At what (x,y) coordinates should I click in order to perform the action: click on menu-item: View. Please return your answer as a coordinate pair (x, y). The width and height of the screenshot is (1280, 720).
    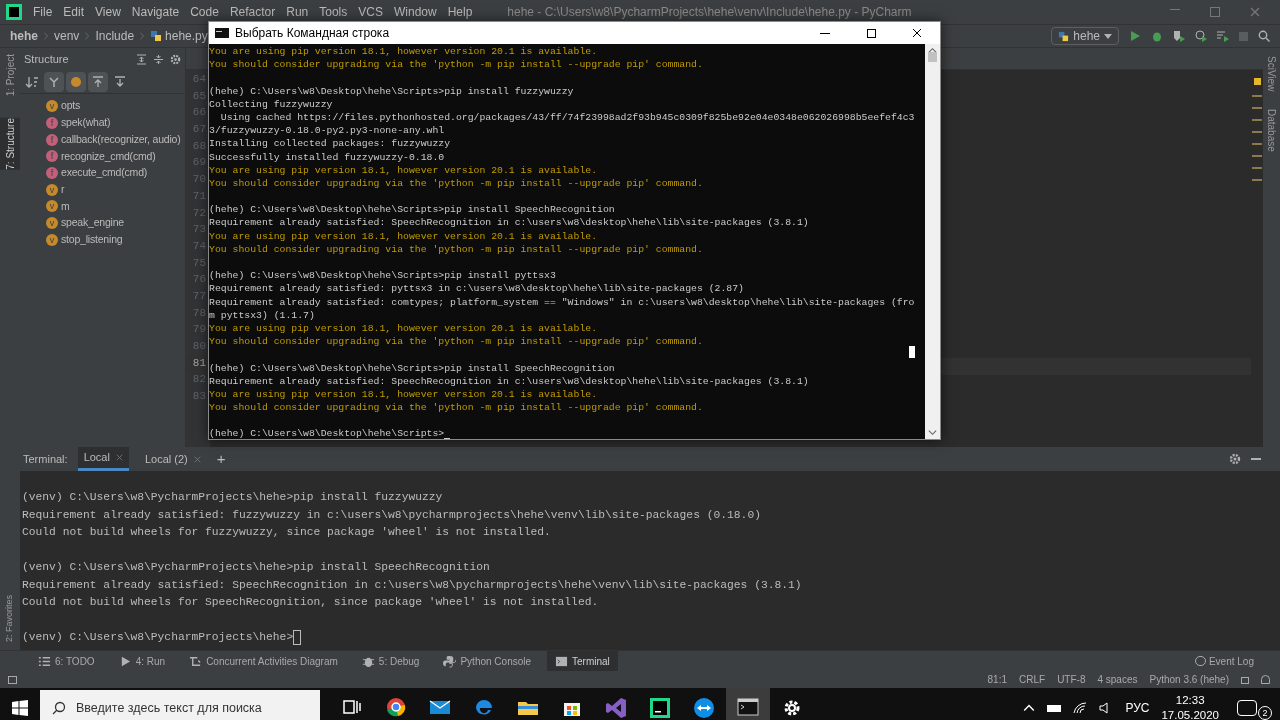
    Looking at the image, I should click on (108, 12).